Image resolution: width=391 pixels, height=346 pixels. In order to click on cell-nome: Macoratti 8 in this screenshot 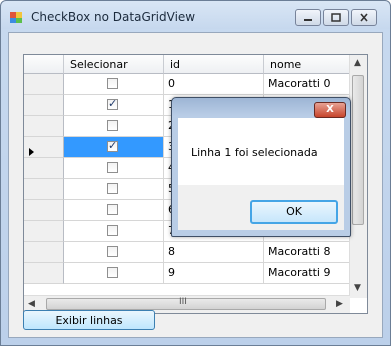, I will do `click(308, 252)`.